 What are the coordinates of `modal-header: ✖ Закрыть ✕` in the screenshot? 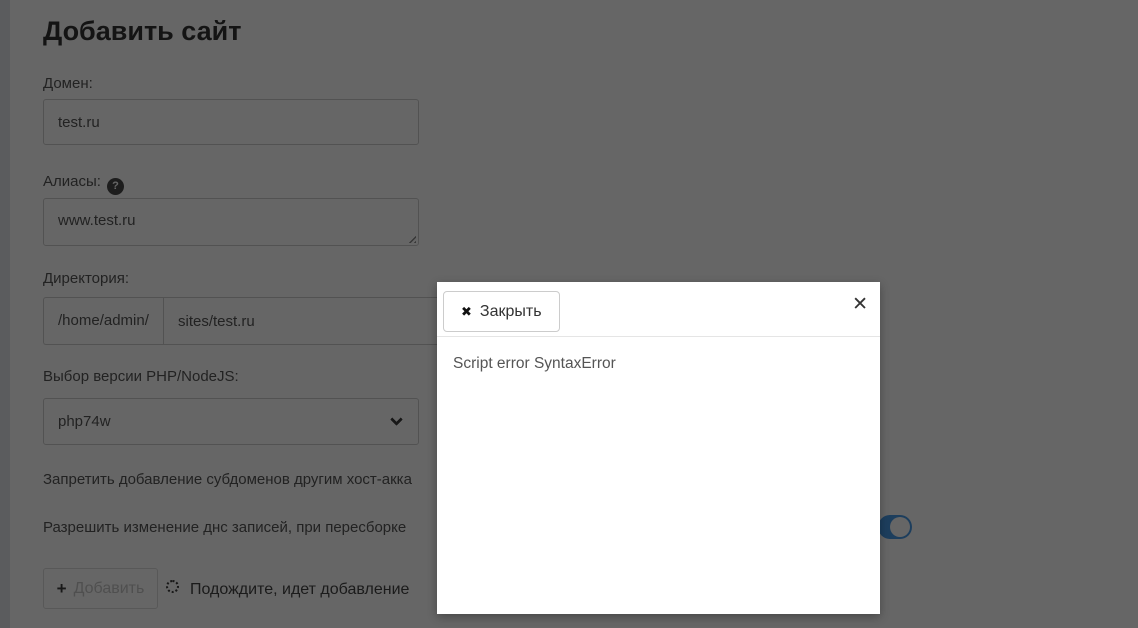 It's located at (658, 309).